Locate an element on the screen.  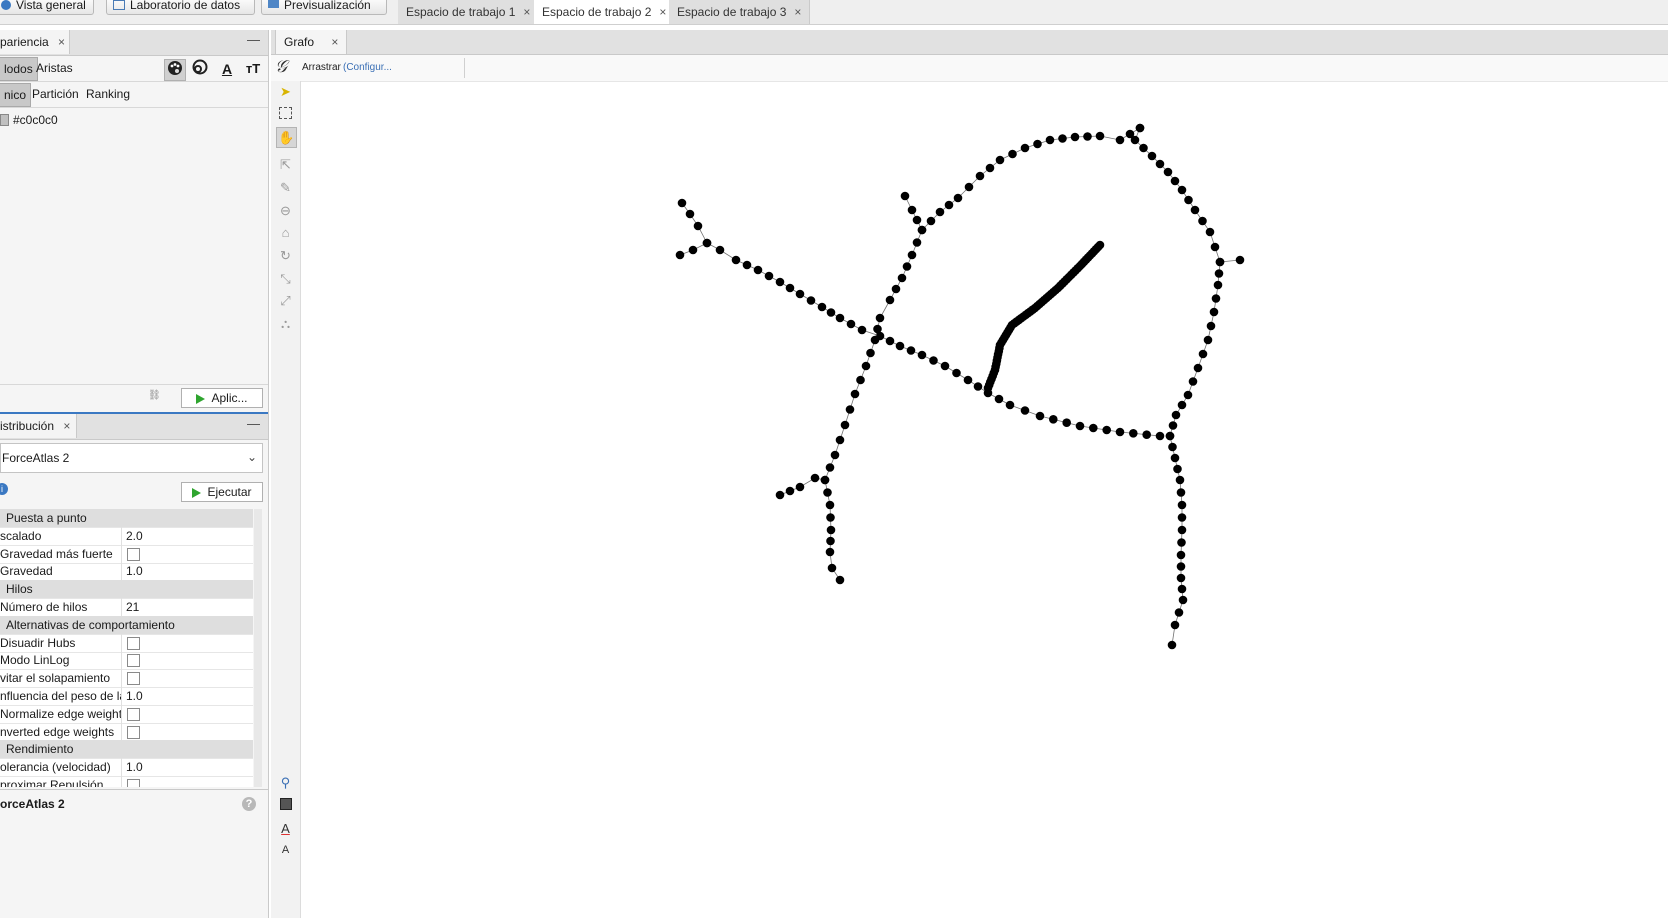
edge-pencil-icon: ⤡ is located at coordinates (285, 278).